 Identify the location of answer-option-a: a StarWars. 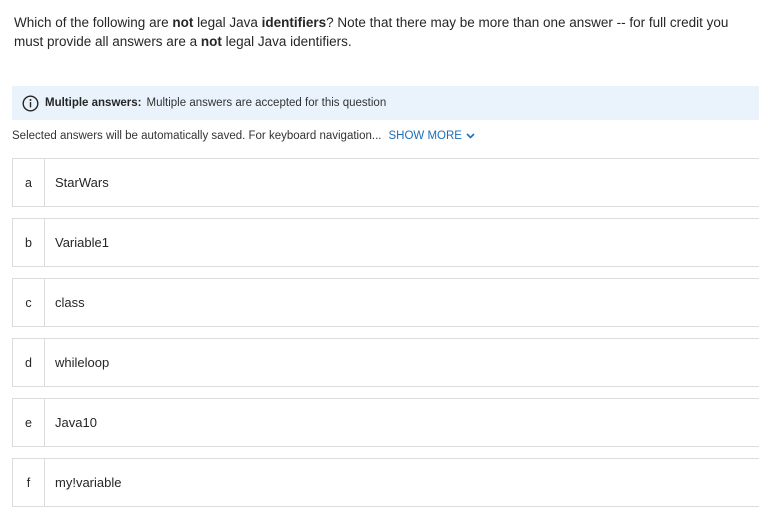
(385, 182).